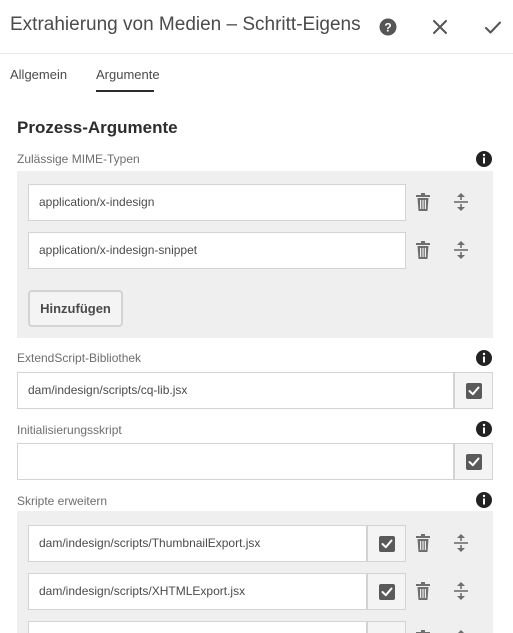 The image size is (513, 633). I want to click on tab-allgemein: Allgemein, so click(38, 74).